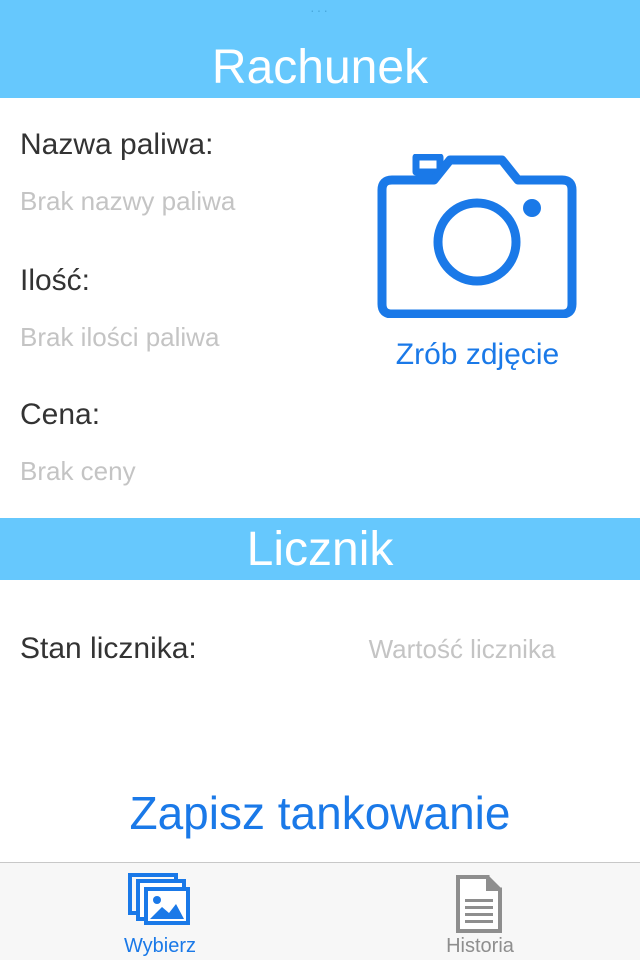 This screenshot has width=640, height=960. I want to click on quantity-value: Brak ilości paliwa, so click(120, 337).